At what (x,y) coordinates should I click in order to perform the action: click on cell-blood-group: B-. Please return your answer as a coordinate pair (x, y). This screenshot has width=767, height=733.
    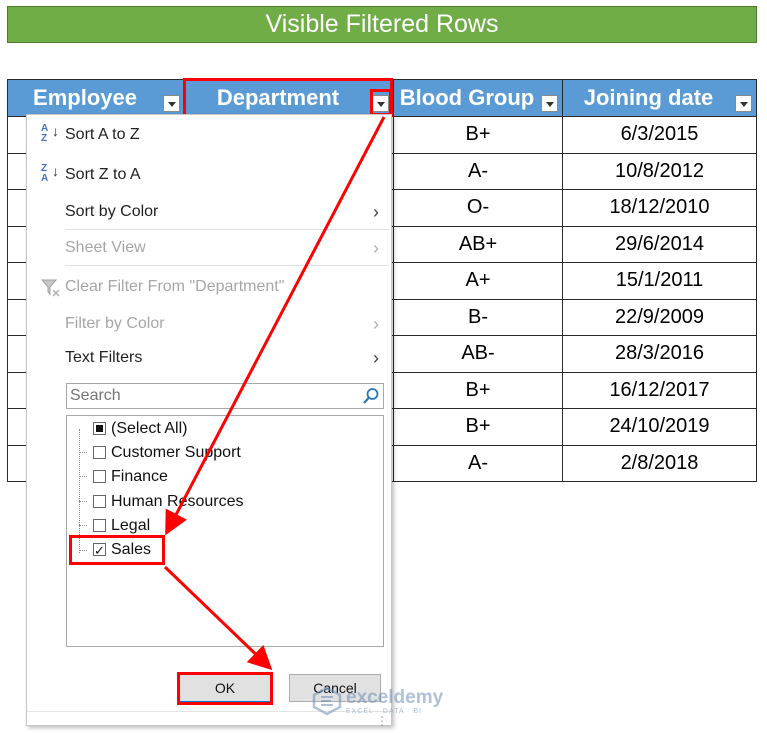
    Looking at the image, I should click on (478, 317).